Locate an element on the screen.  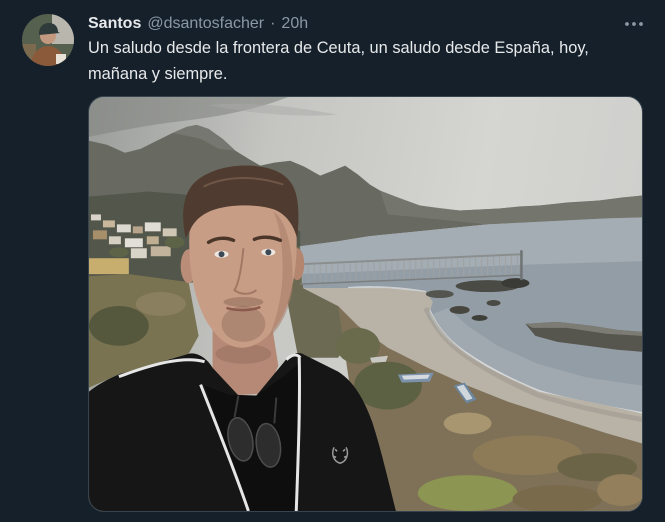
author-handle: @dsantosfacher is located at coordinates (205, 23).